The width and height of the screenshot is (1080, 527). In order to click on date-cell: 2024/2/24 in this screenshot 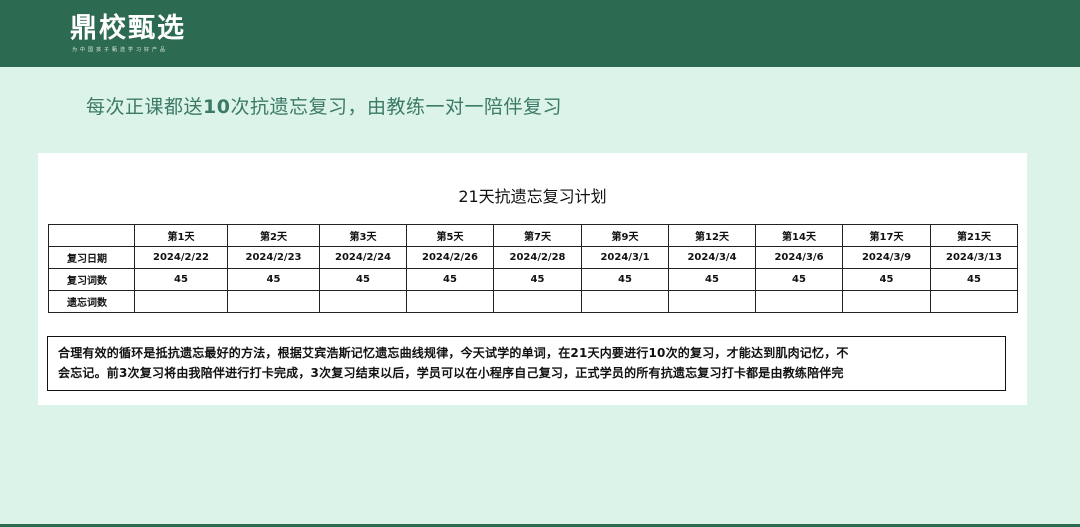, I will do `click(363, 257)`.